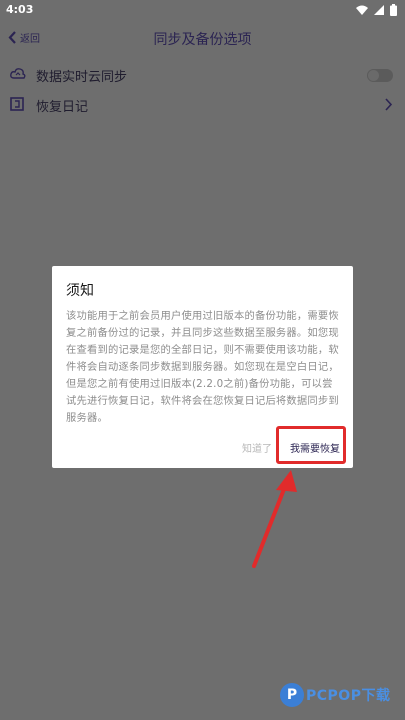  I want to click on watermark-logo: P, so click(292, 695).